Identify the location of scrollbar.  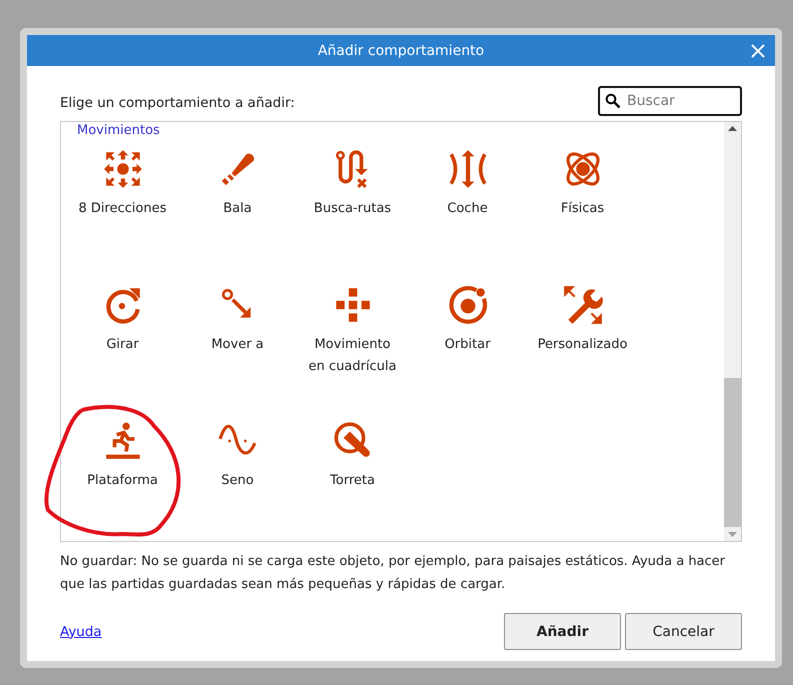
(732, 331).